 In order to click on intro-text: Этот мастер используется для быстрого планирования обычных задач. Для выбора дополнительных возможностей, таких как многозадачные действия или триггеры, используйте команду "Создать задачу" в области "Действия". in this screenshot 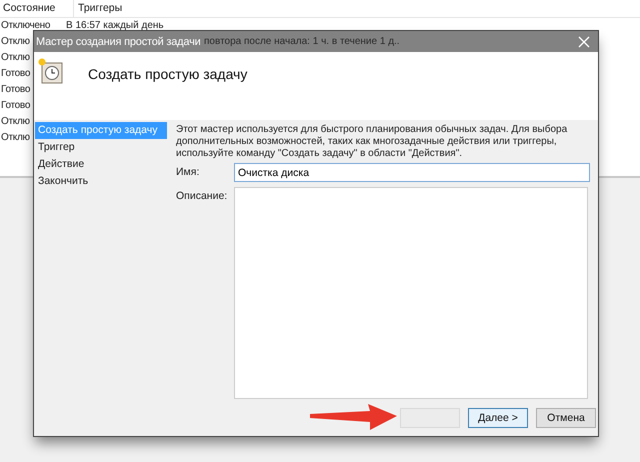, I will do `click(372, 142)`.